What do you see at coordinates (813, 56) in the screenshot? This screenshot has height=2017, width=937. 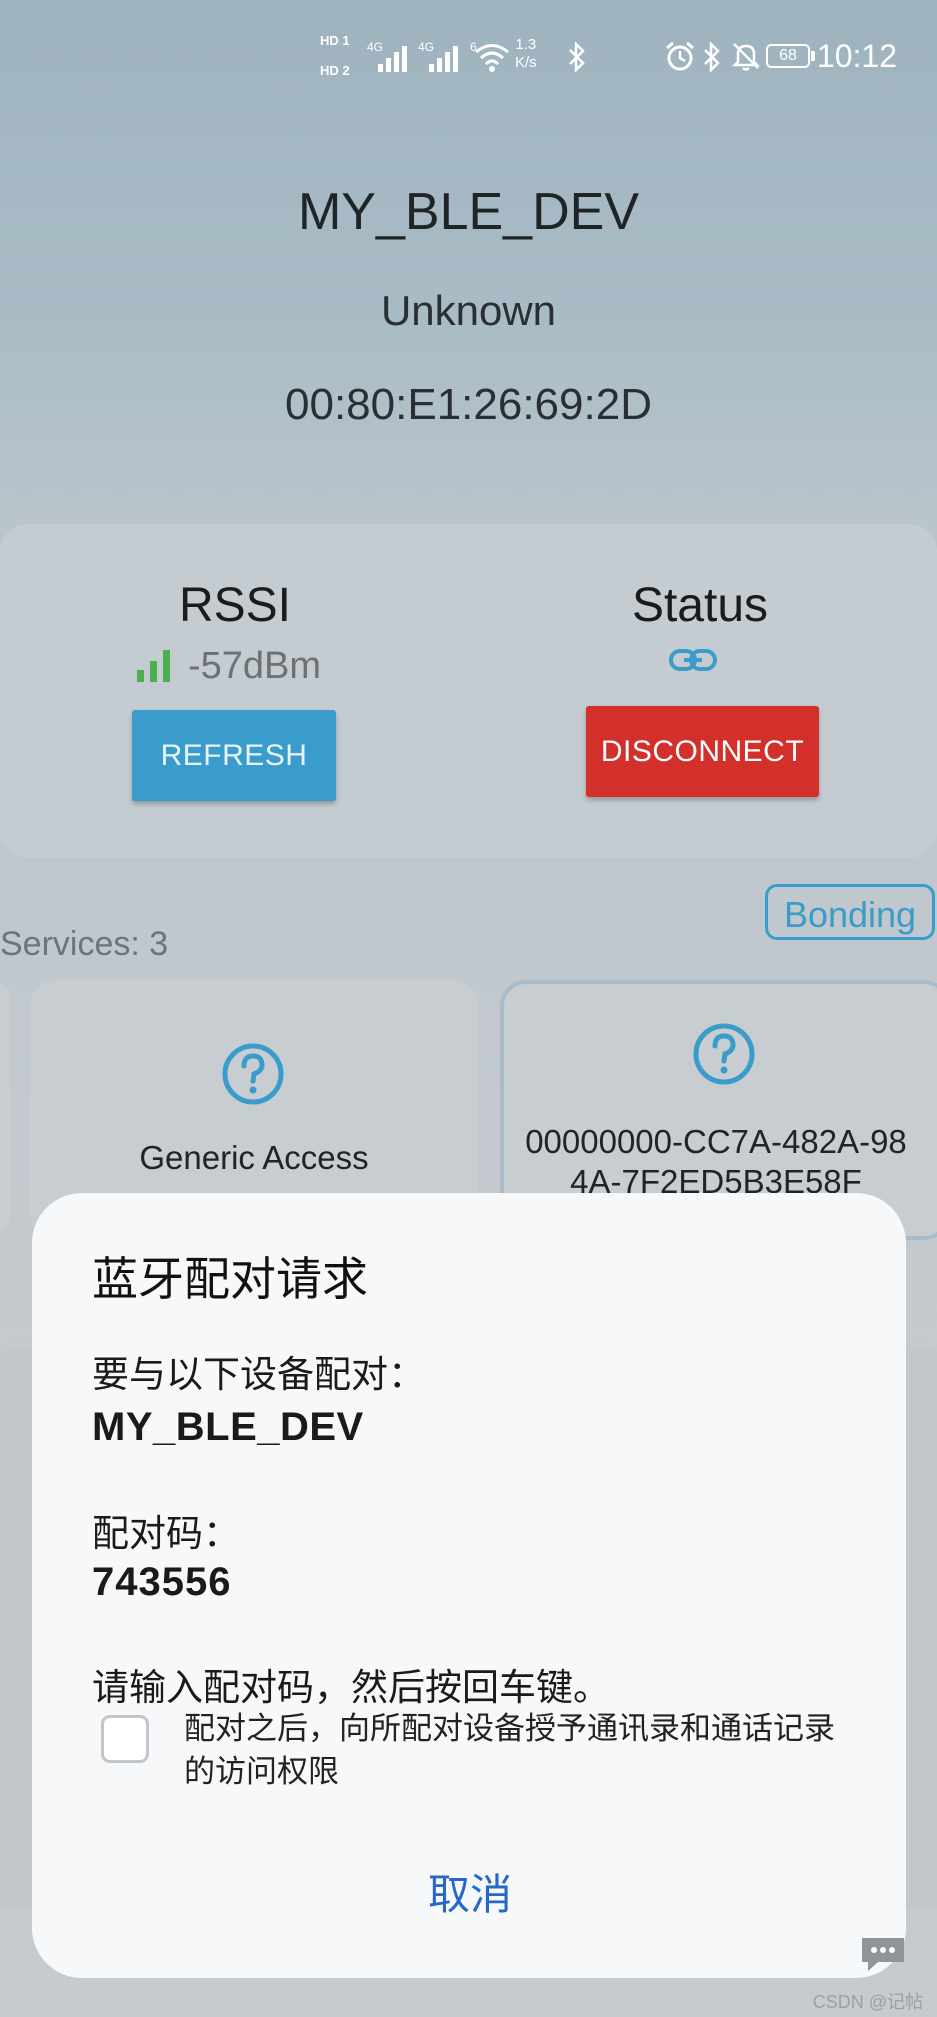 I see `battery-cap` at bounding box center [813, 56].